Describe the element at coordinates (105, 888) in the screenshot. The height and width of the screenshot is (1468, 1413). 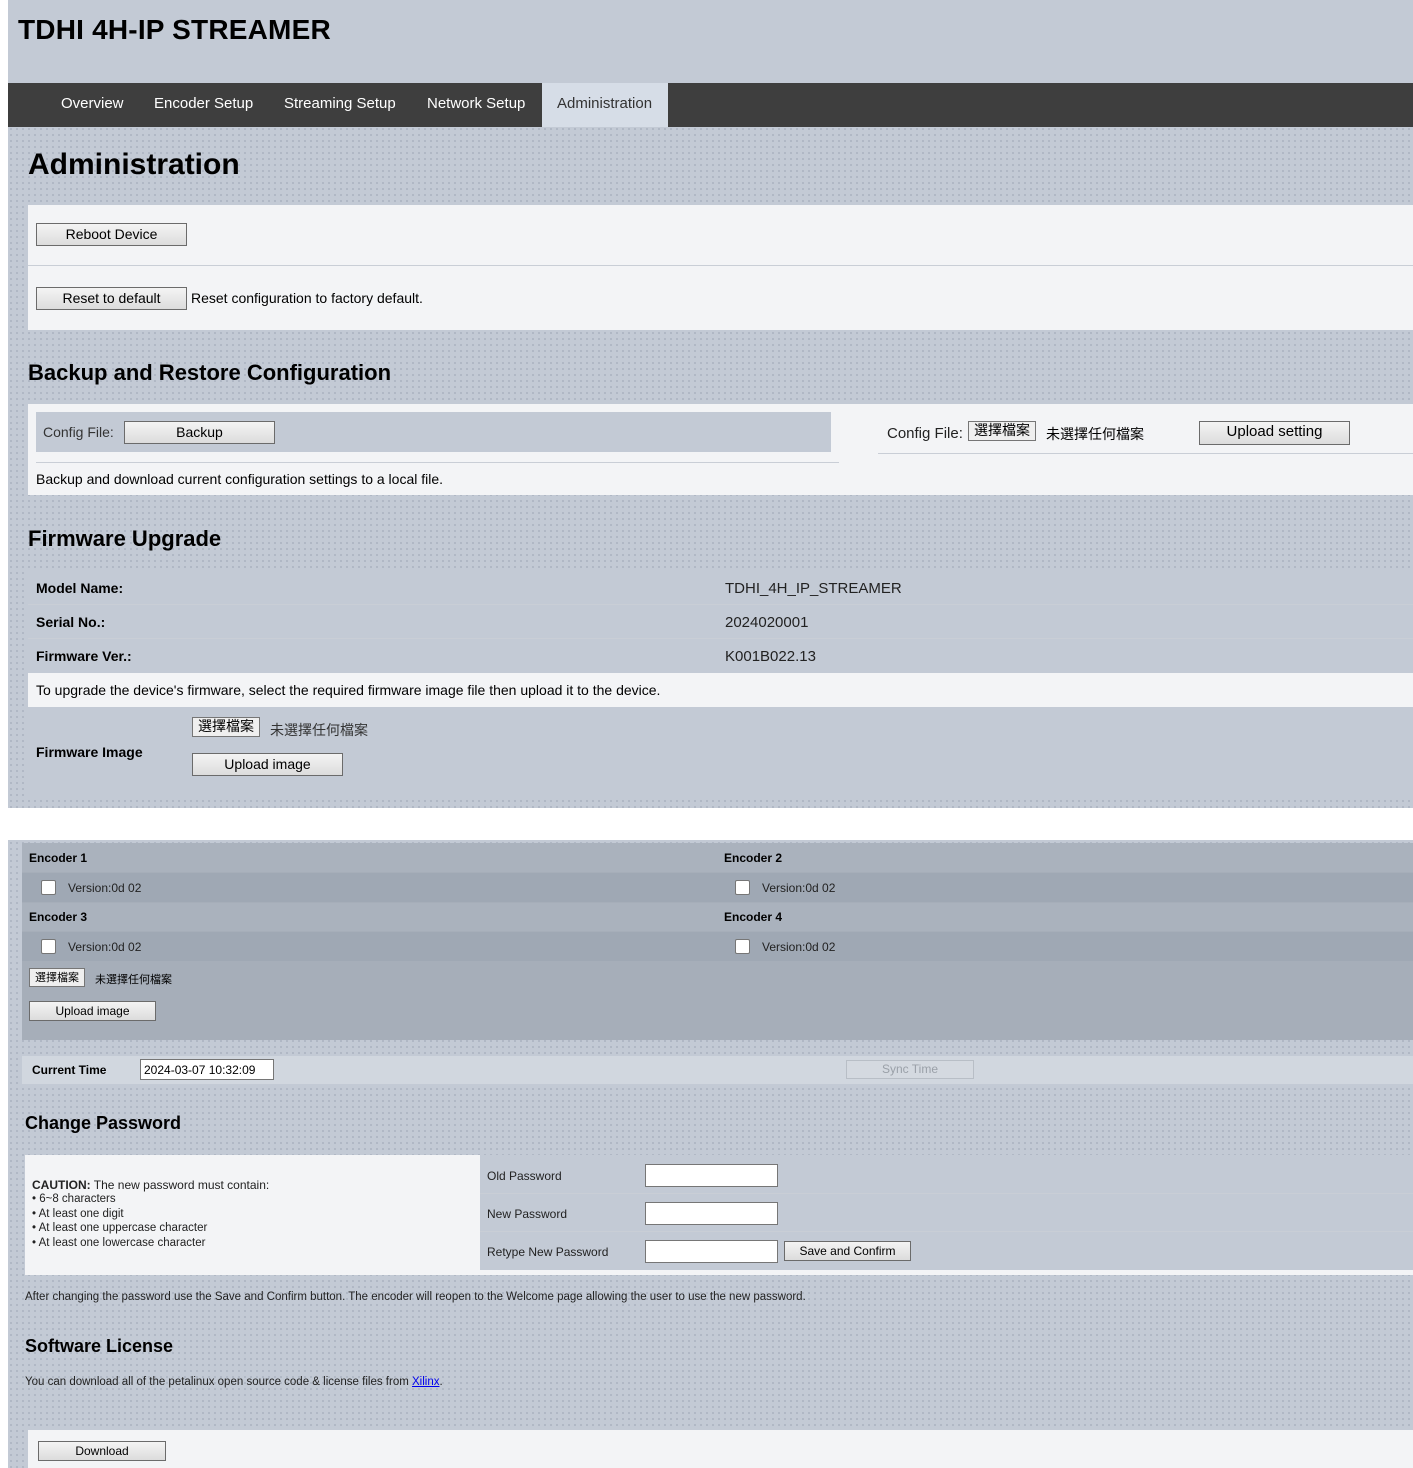
I see `encoder-1-version: Version:0d 02` at that location.